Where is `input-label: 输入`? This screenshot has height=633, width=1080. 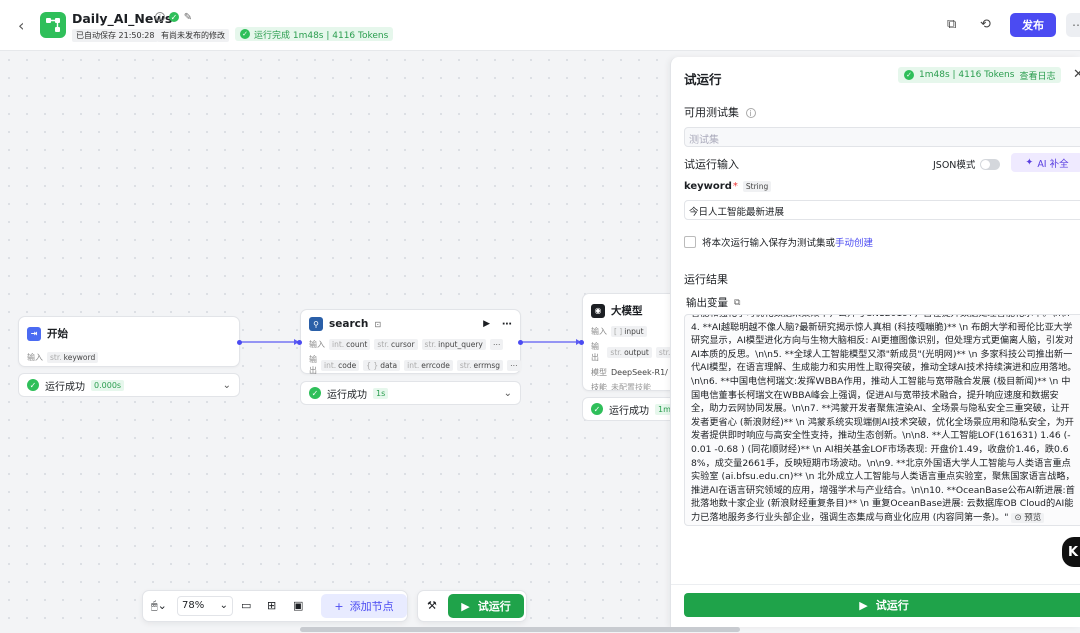
input-label: 输入 is located at coordinates (317, 344).